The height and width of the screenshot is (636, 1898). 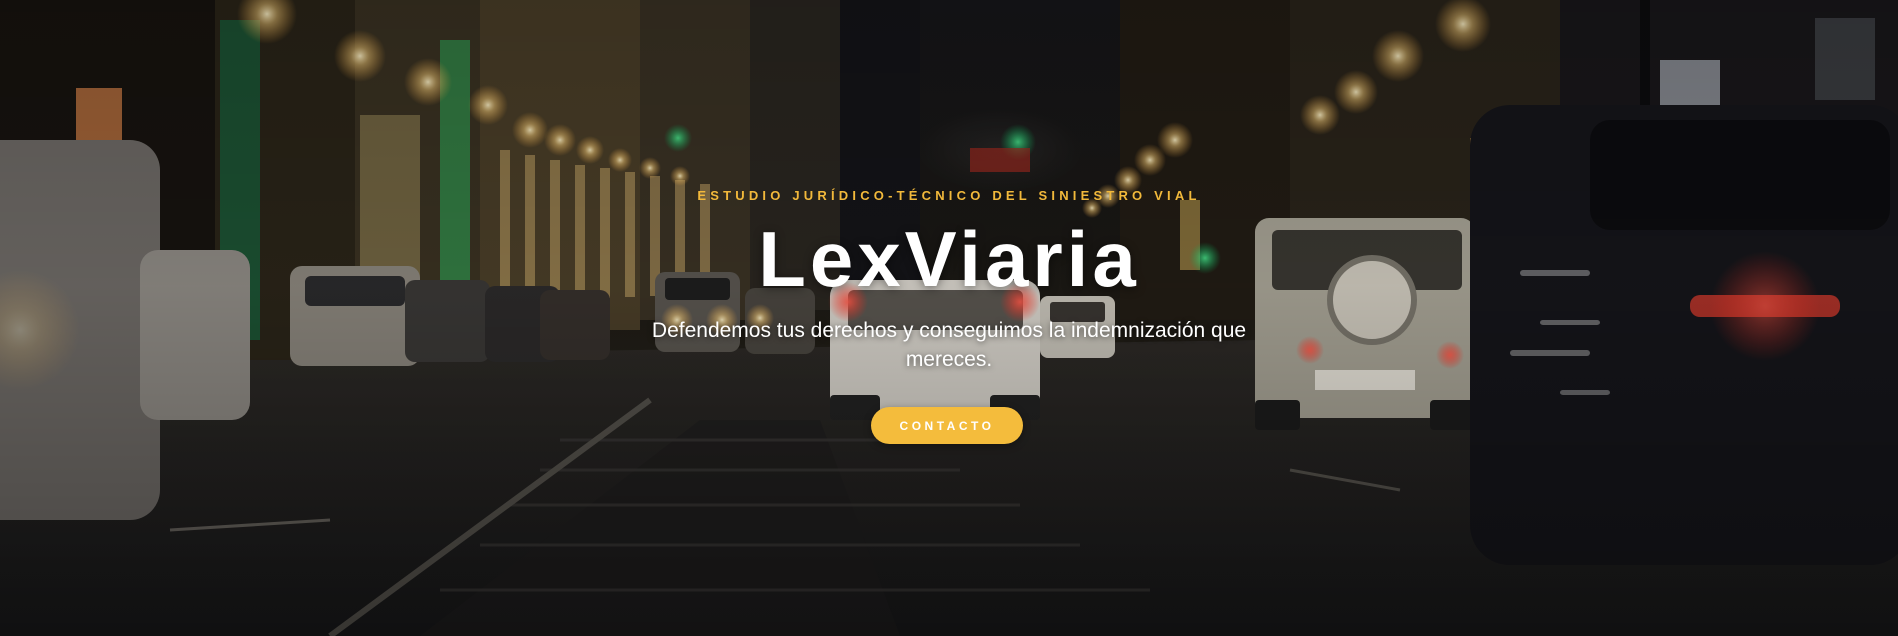 I want to click on hero-title: LexViaria, so click(x=949, y=259).